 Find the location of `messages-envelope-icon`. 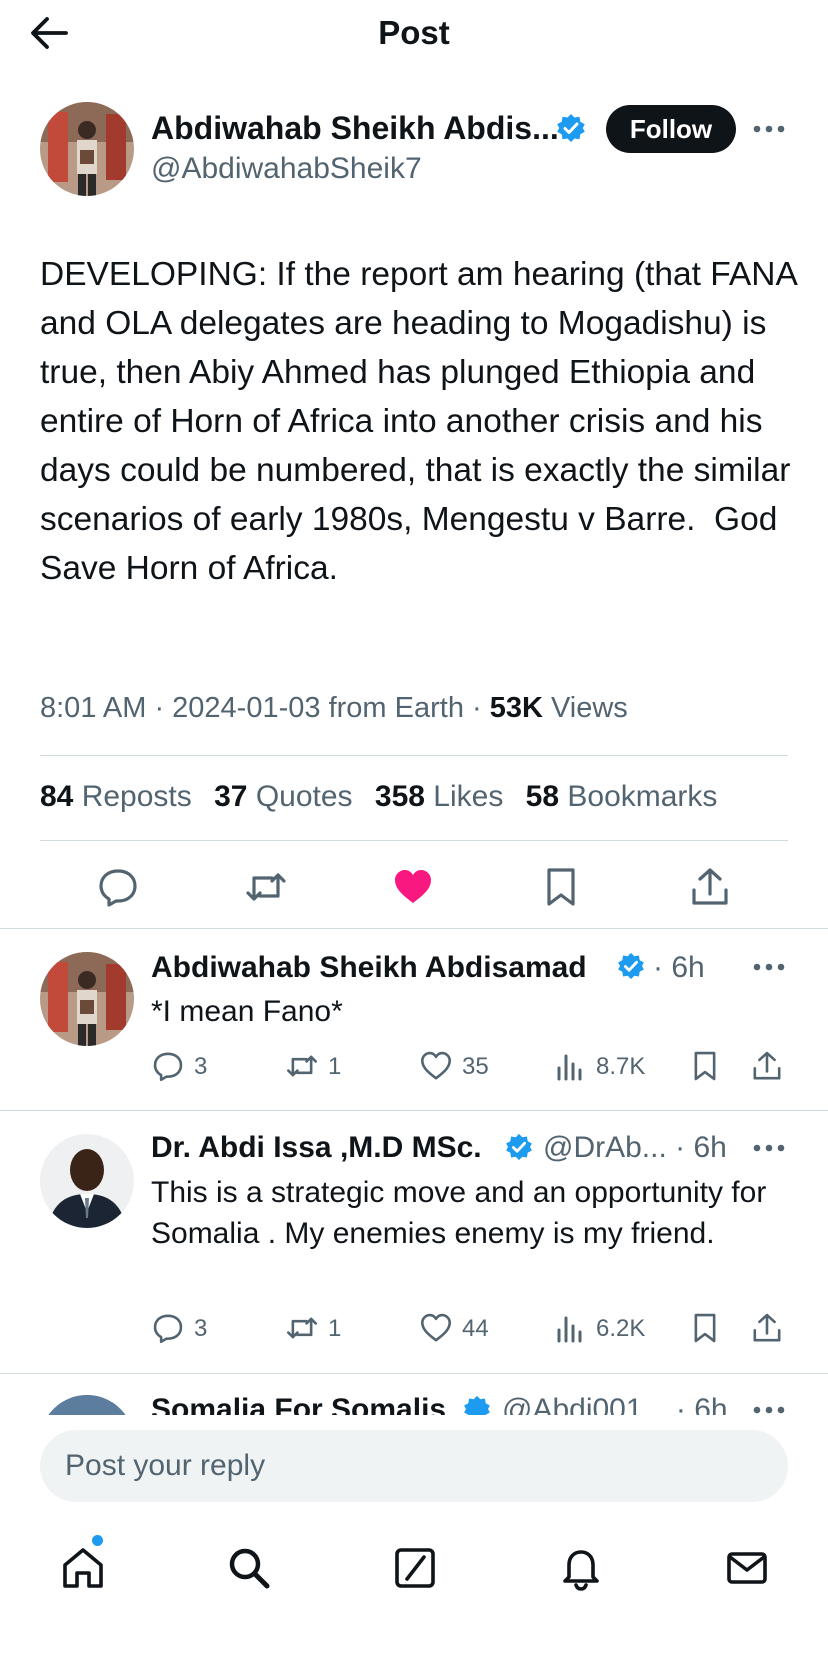

messages-envelope-icon is located at coordinates (747, 1568).